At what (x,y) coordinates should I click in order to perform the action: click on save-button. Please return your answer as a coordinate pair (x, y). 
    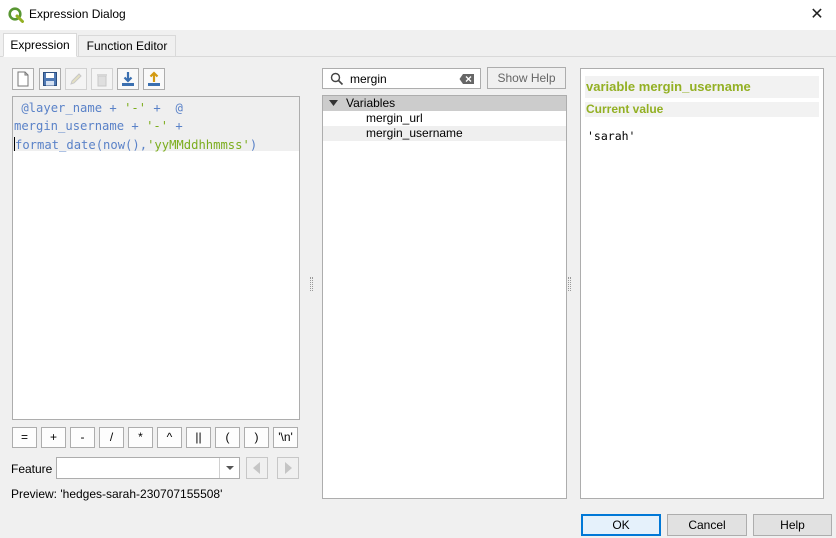
    Looking at the image, I should click on (50, 79).